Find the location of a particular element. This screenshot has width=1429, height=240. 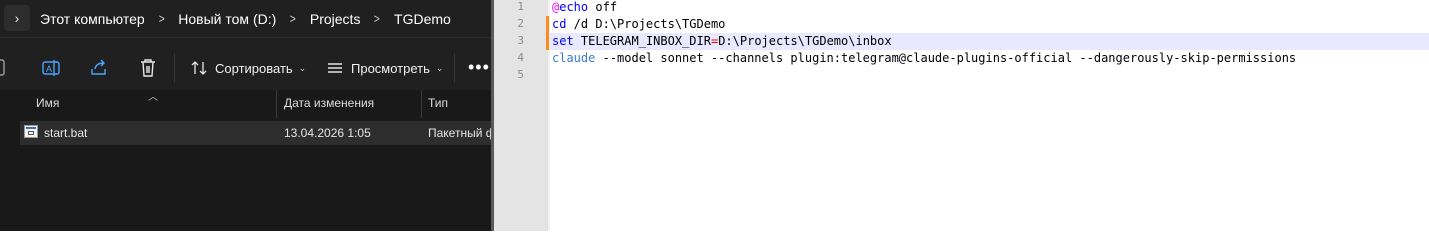

command-bar: A Сортировать ⌄ Просмотреть ⌄ ••• is located at coordinates (245, 67).